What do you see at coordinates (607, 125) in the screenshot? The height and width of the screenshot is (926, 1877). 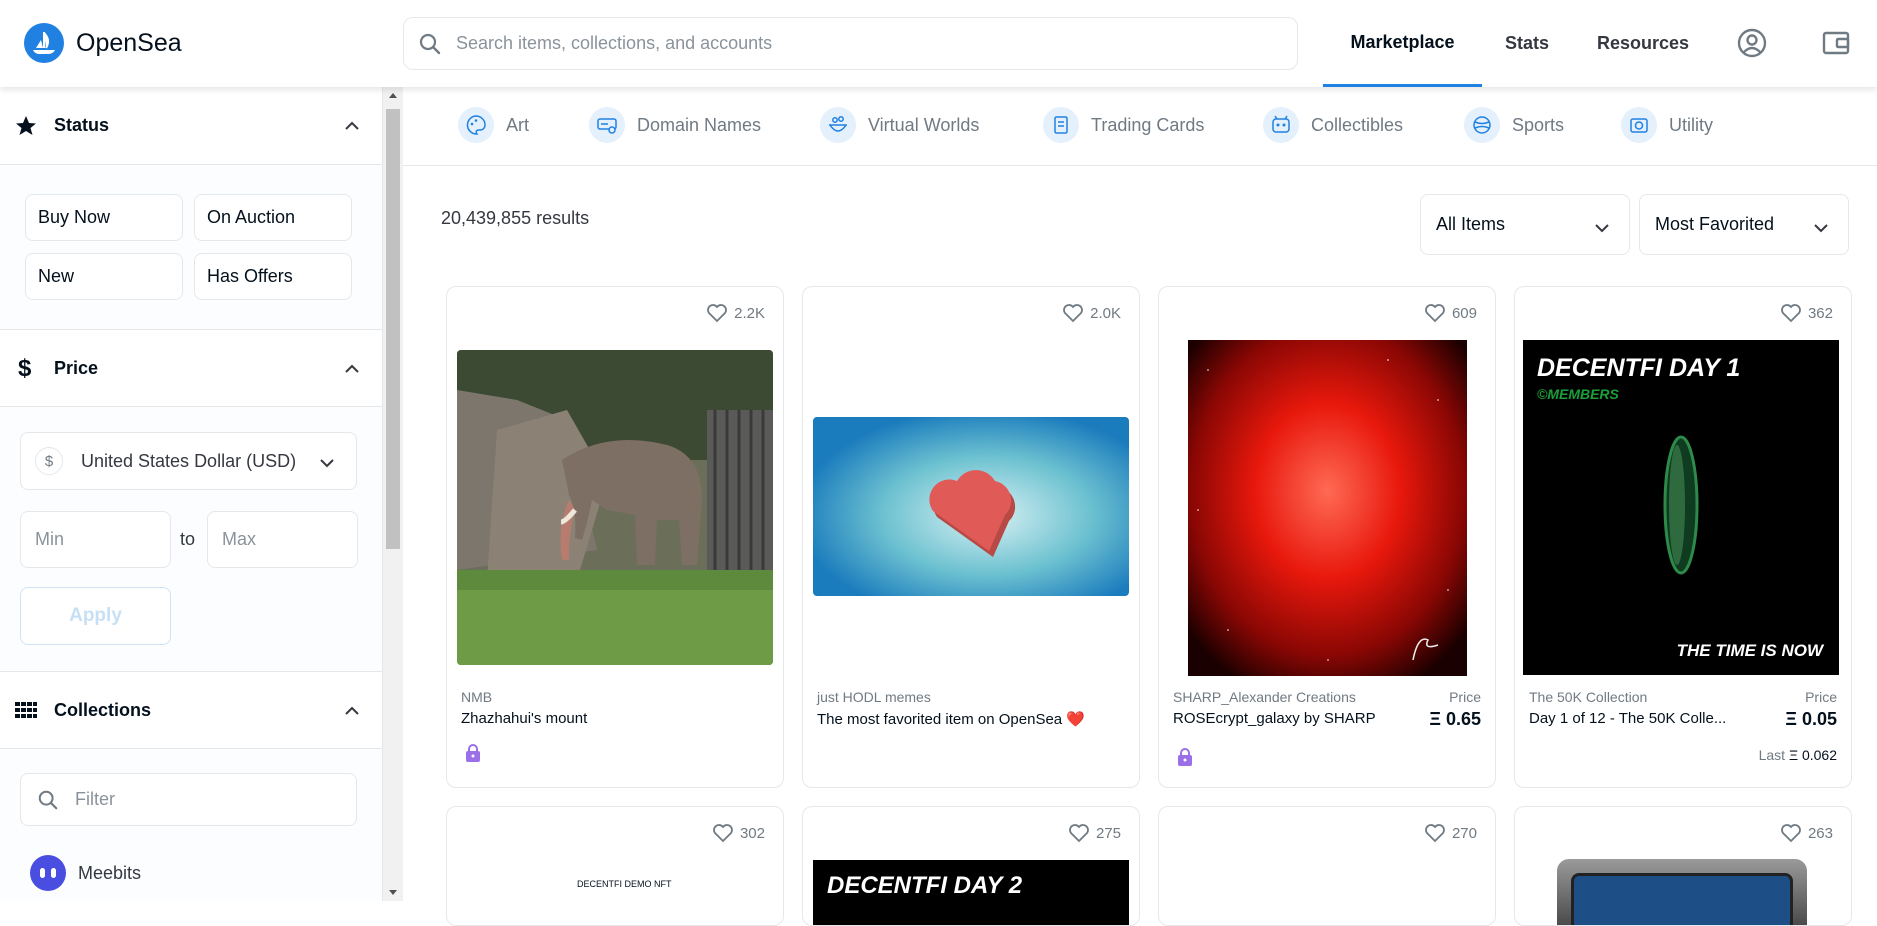 I see `domain-tag-icon` at bounding box center [607, 125].